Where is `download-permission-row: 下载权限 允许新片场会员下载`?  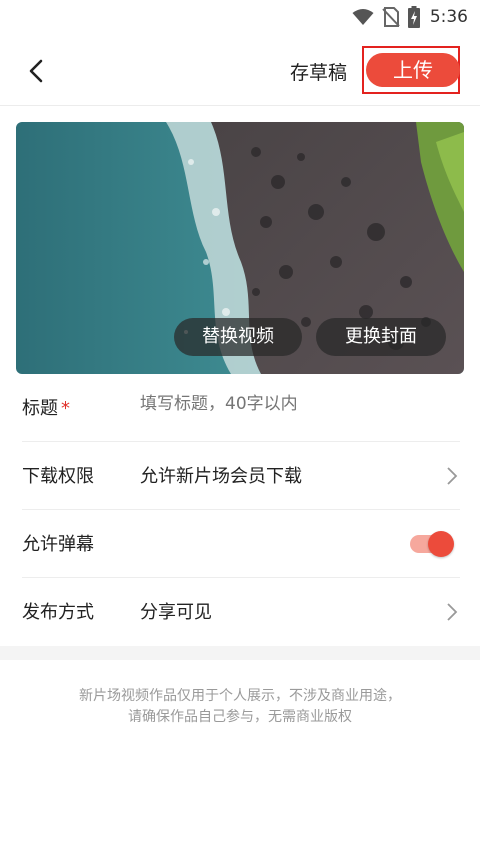 download-permission-row: 下载权限 允许新片场会员下载 is located at coordinates (241, 476).